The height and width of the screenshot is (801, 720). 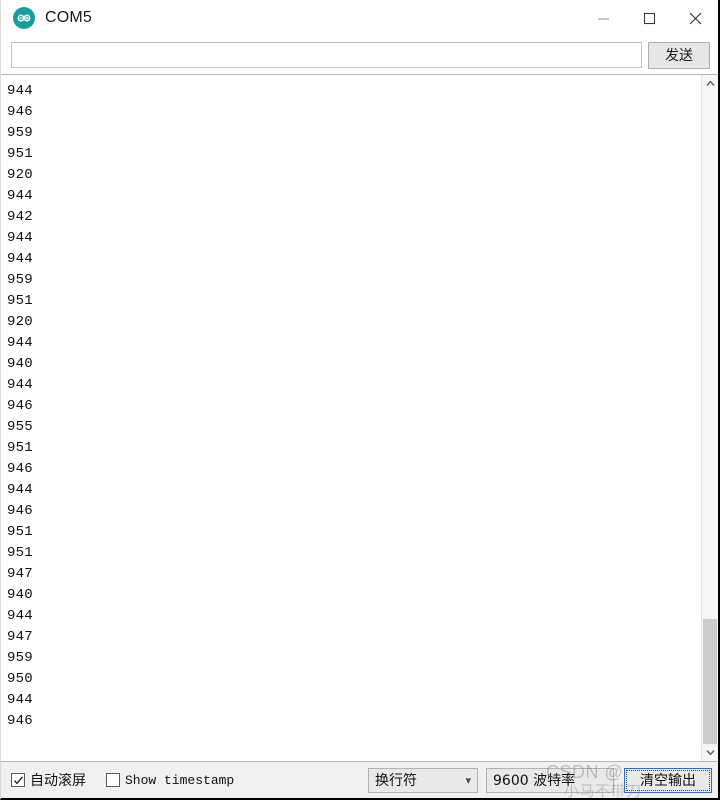 I want to click on status-bar: 自动滚屏 Show timestamp 换行符 ▾ 9600 波特率 清空输出, so click(x=359, y=780).